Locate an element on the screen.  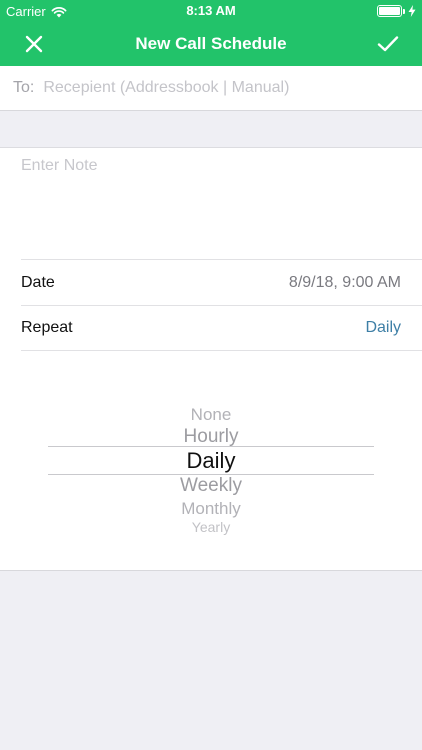
picker-option-none: None is located at coordinates (211, 414).